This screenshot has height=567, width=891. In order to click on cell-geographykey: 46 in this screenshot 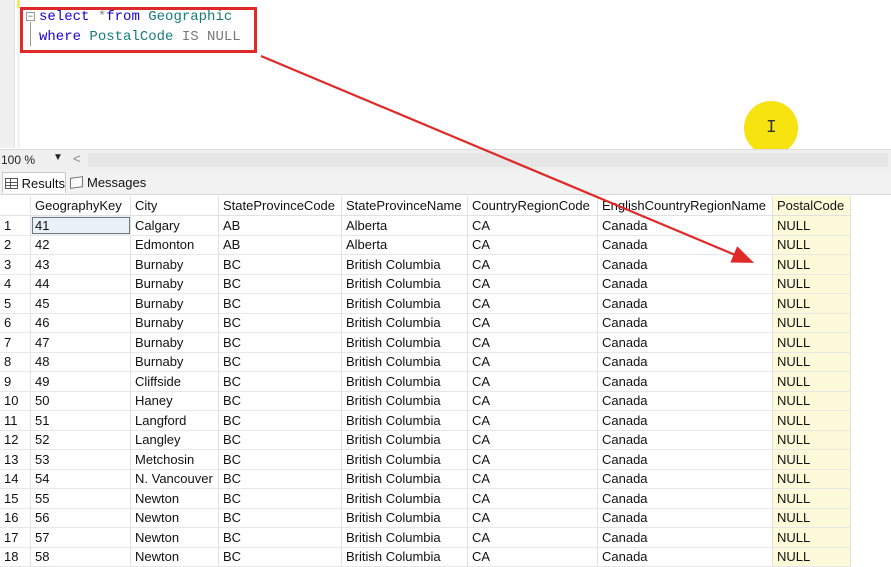, I will do `click(80, 323)`.